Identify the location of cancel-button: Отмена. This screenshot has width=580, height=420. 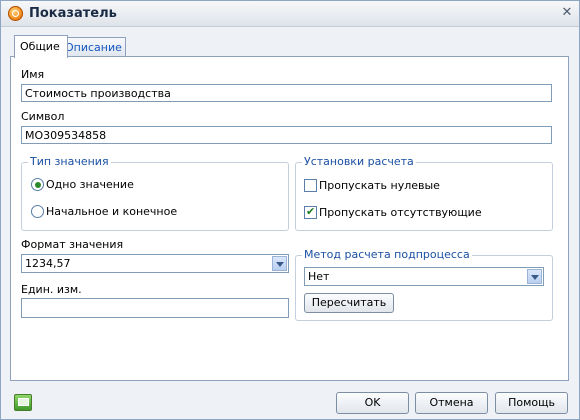
(451, 403).